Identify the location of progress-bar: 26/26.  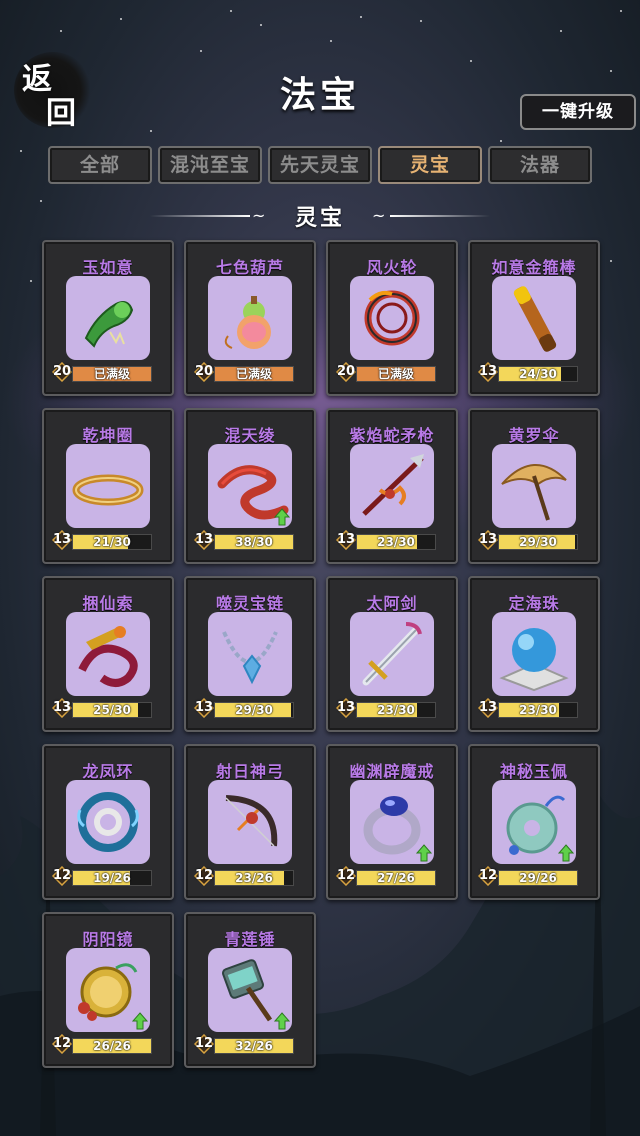
(112, 1046).